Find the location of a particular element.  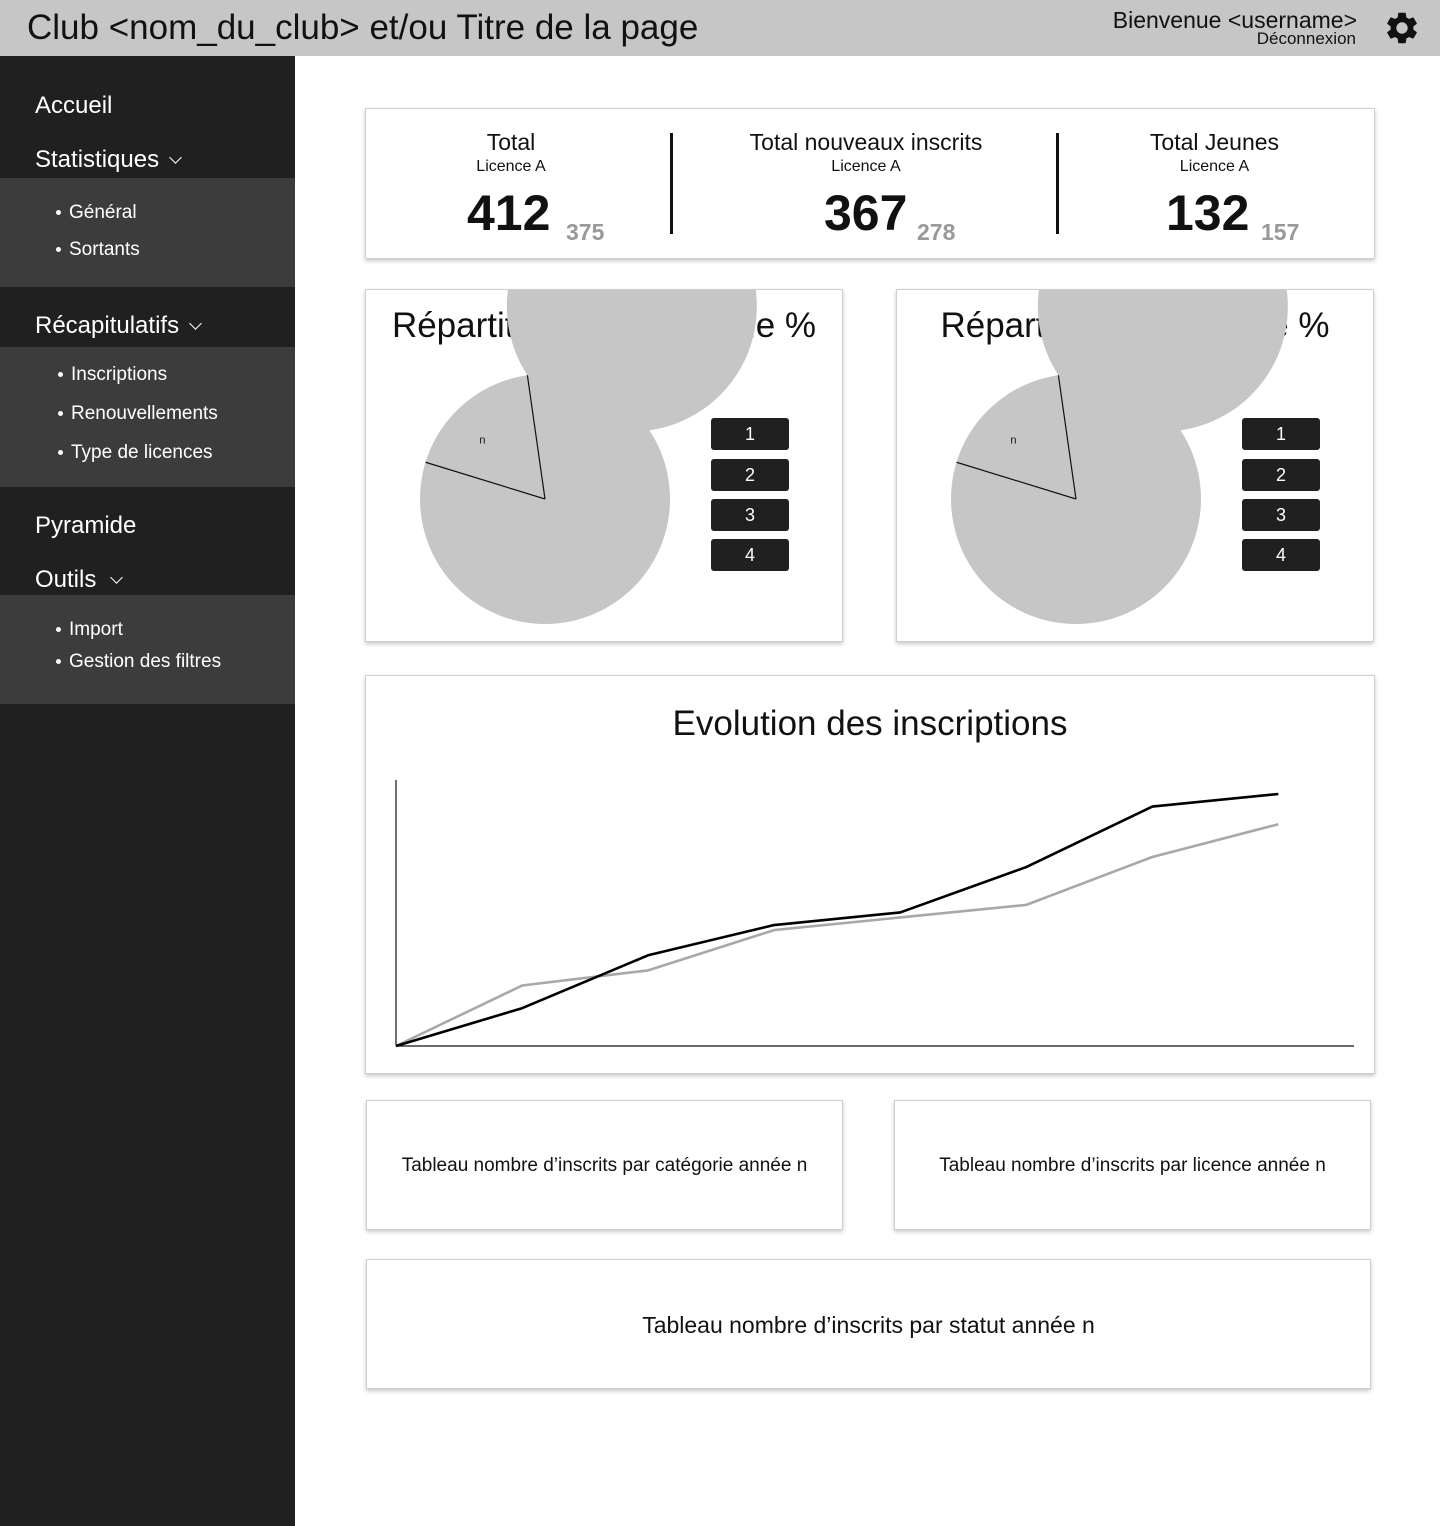

sidebar-item-label: Sortants is located at coordinates (104, 249).